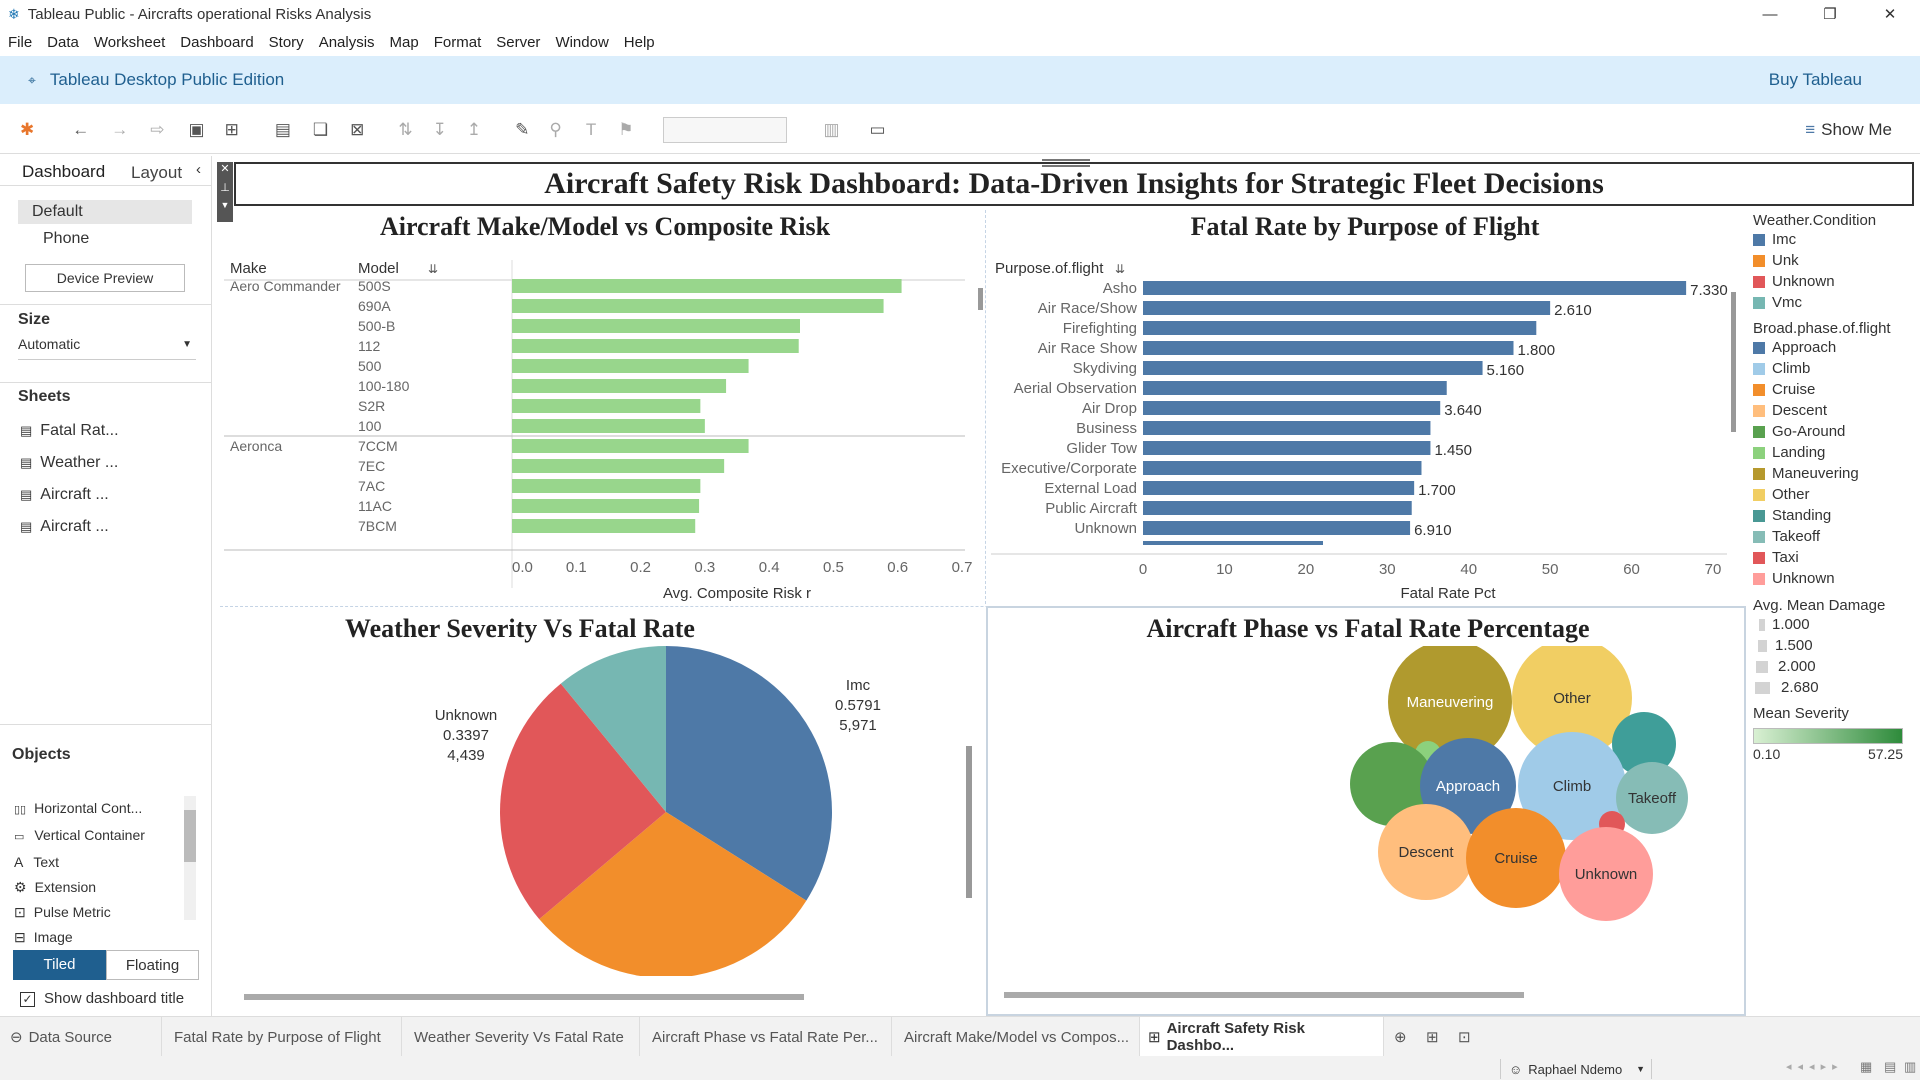 The height and width of the screenshot is (1080, 1920). Describe the element at coordinates (282, 1037) in the screenshot. I see `tab-fatal-rate-purpose: Fatal Rate by Purpose of Flight` at that location.